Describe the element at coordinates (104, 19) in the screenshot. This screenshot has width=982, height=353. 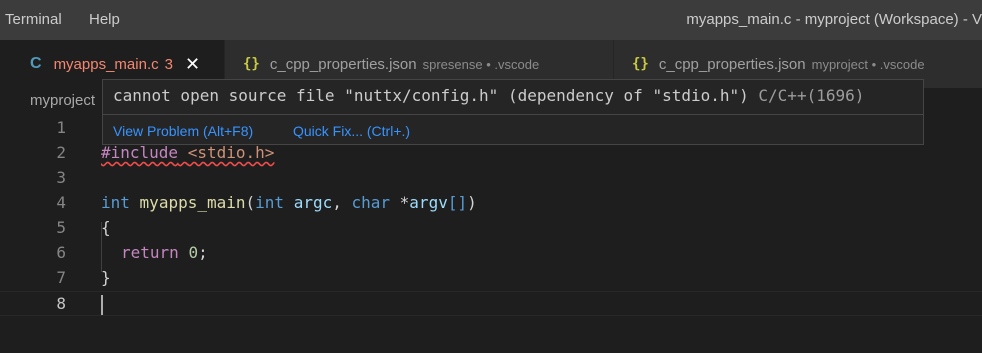
I see `menu-help: Help` at that location.